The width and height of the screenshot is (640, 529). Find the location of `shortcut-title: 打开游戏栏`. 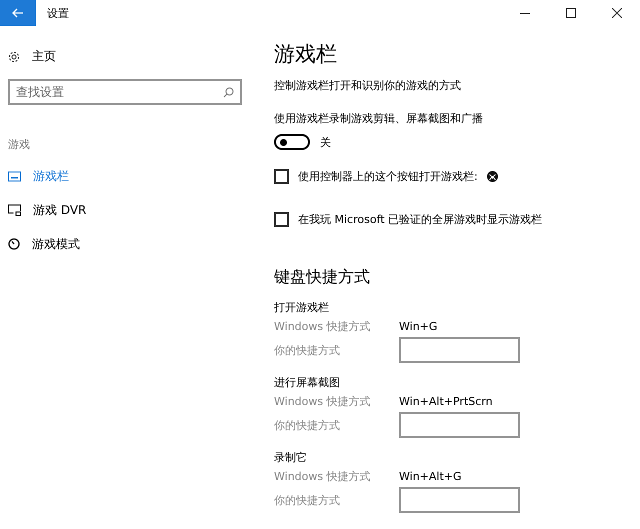

shortcut-title: 打开游戏栏 is located at coordinates (302, 307).